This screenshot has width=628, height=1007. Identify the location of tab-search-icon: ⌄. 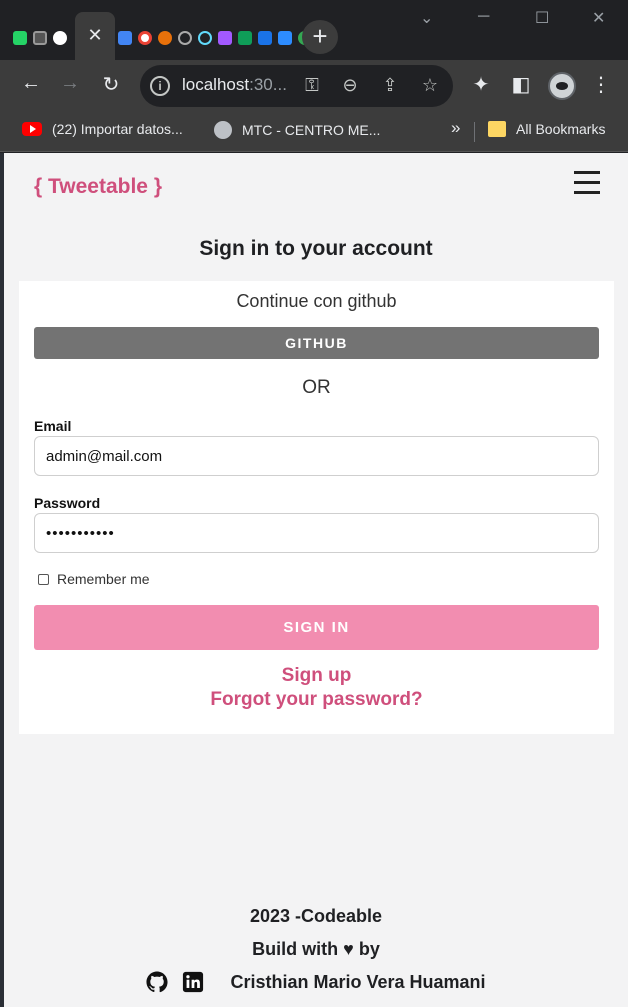
(426, 18).